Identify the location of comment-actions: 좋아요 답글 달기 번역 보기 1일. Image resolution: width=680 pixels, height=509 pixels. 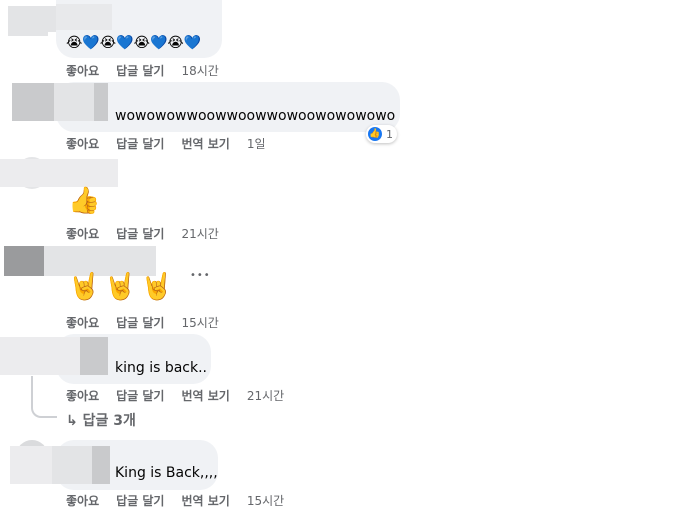
(166, 143).